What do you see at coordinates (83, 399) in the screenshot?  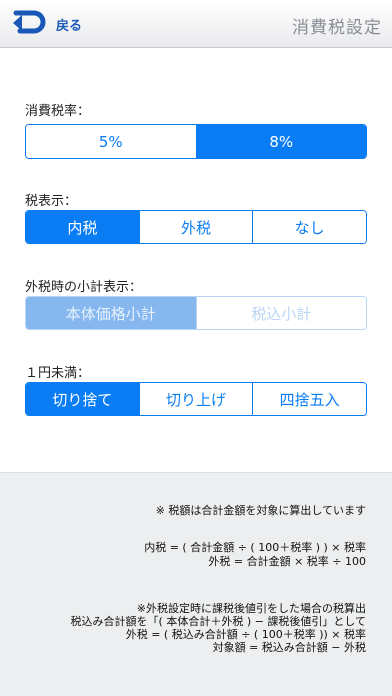 I see `rounding-option-floor: 切り捨て` at bounding box center [83, 399].